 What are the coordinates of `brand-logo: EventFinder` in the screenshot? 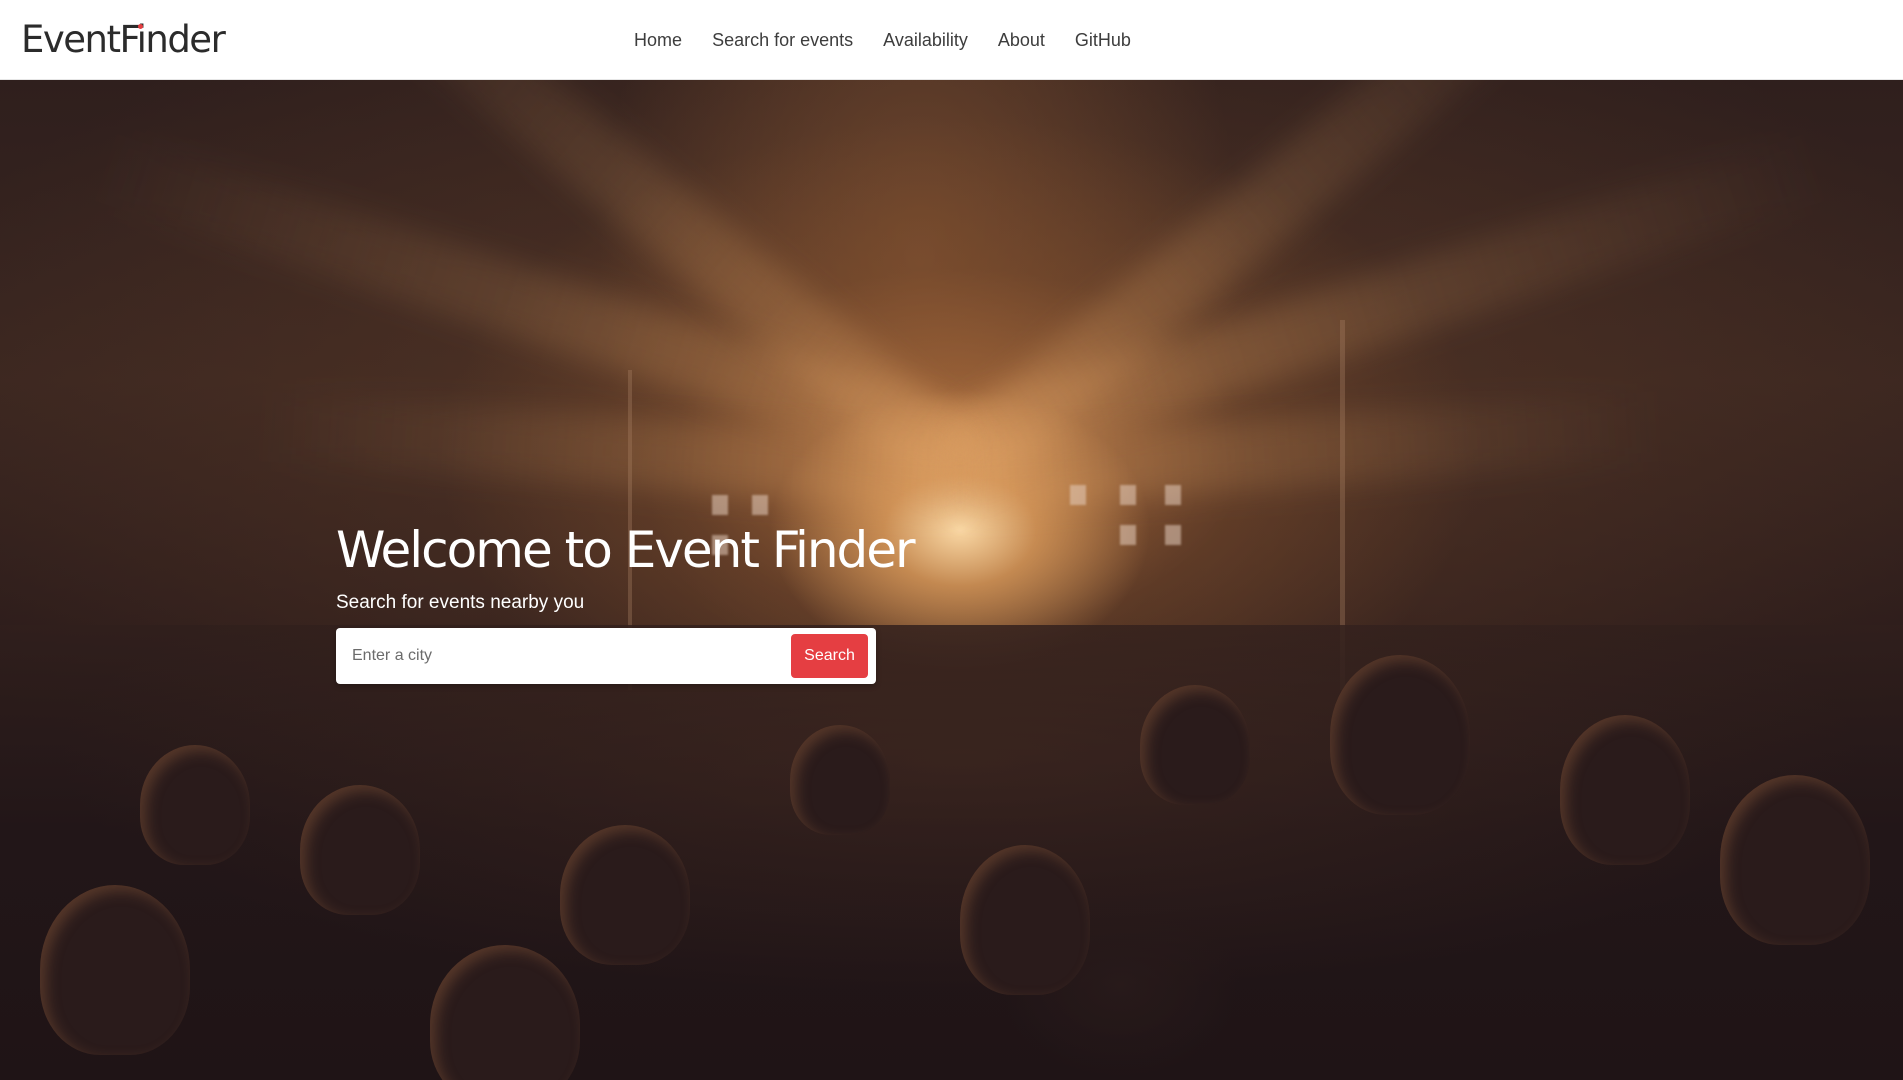 It's located at (123, 40).